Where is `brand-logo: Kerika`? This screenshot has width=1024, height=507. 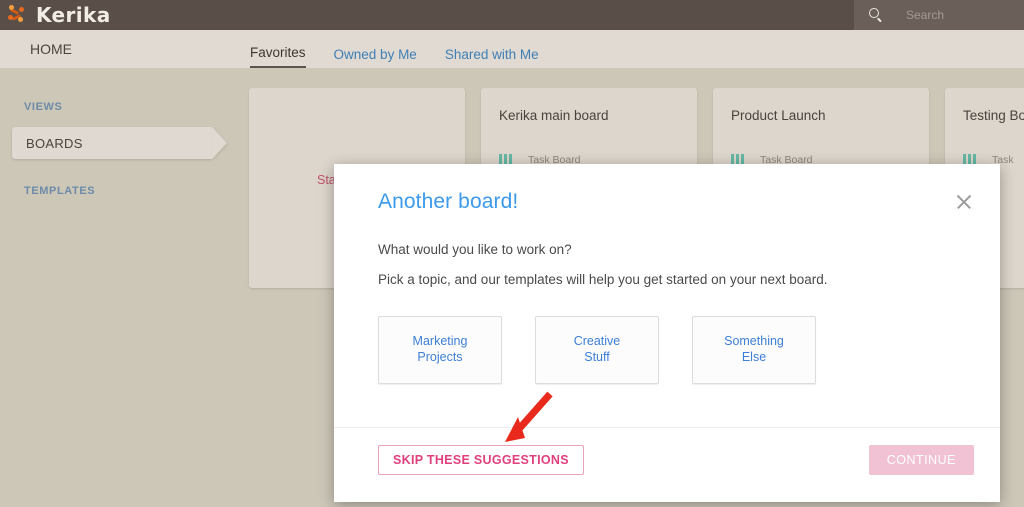 brand-logo: Kerika is located at coordinates (55, 15).